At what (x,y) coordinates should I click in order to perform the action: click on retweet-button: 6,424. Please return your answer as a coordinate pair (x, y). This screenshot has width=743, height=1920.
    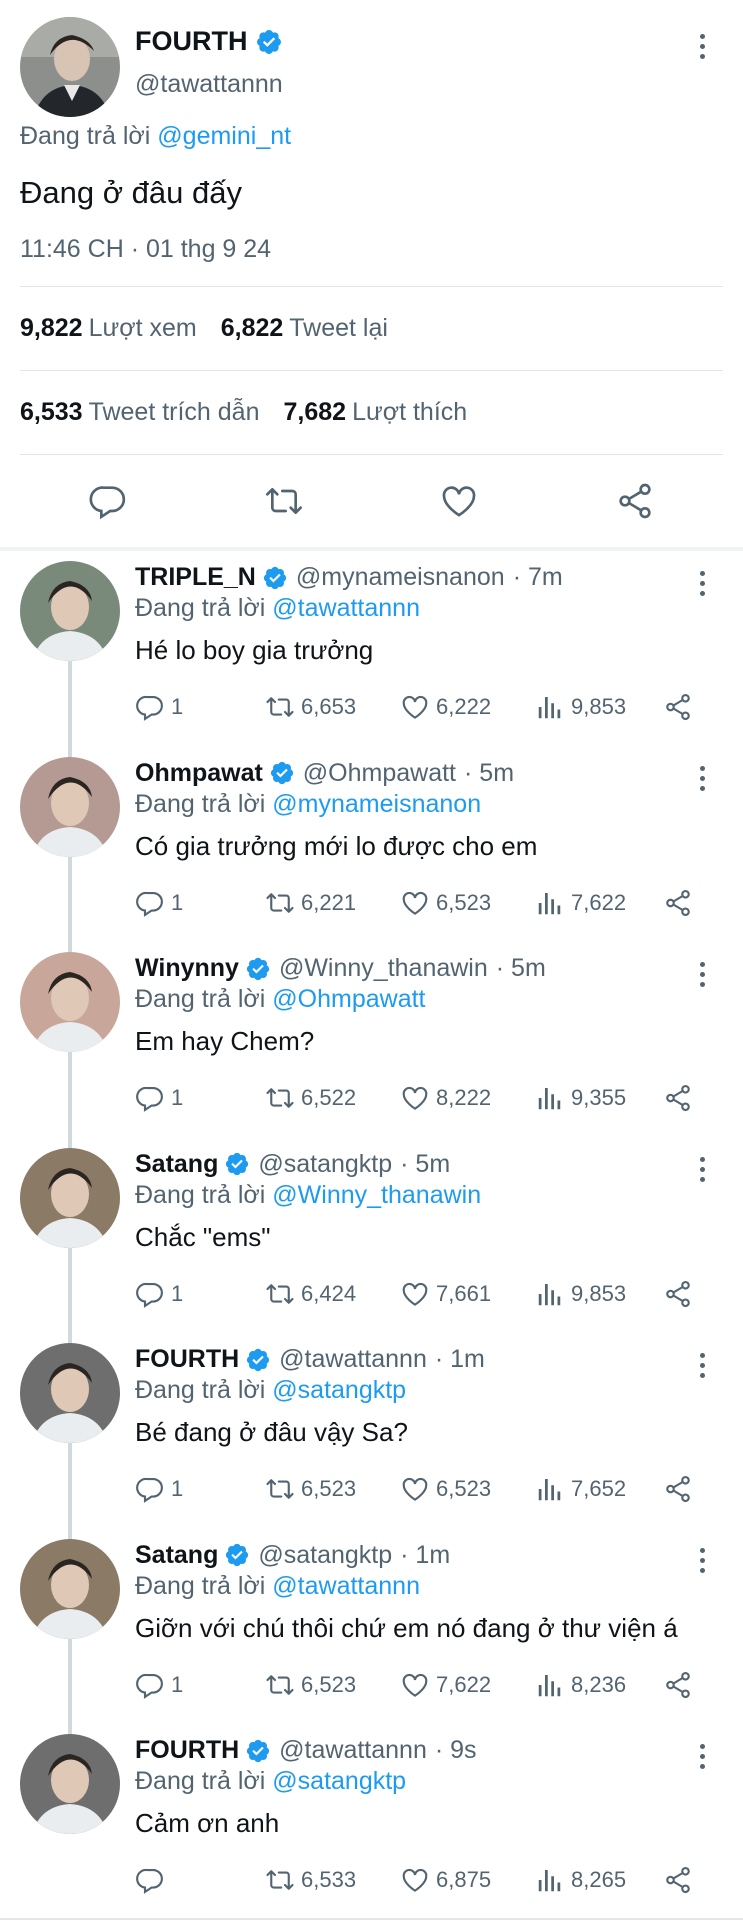
    Looking at the image, I should click on (310, 1294).